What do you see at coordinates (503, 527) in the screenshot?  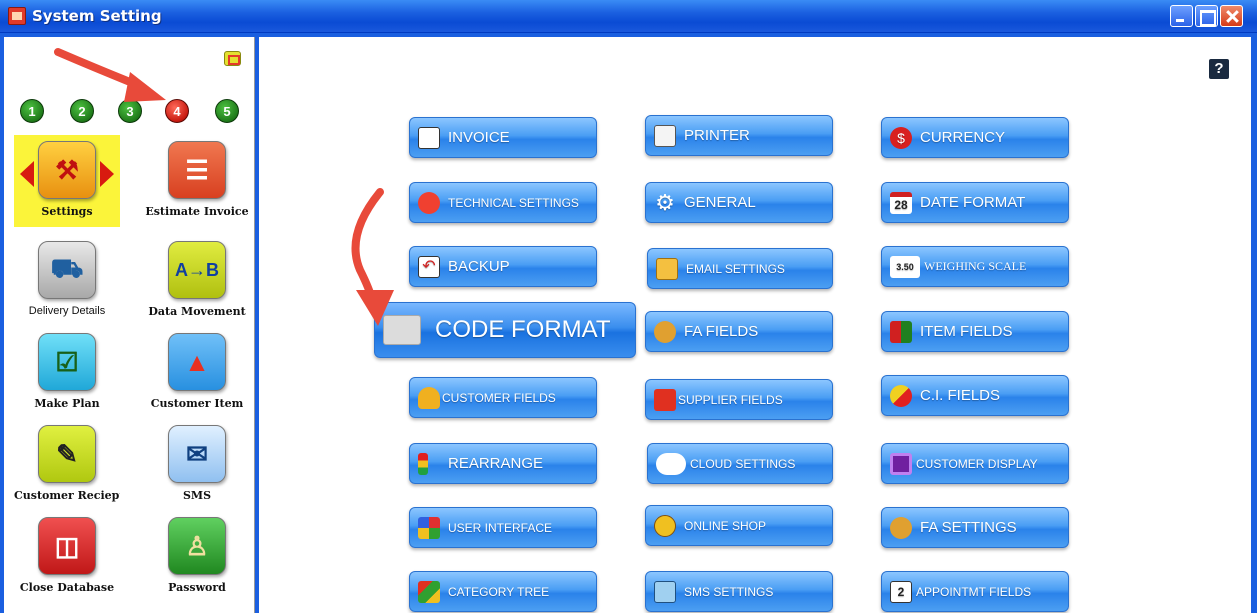 I see `user-interface-button: USER INTERFACE` at bounding box center [503, 527].